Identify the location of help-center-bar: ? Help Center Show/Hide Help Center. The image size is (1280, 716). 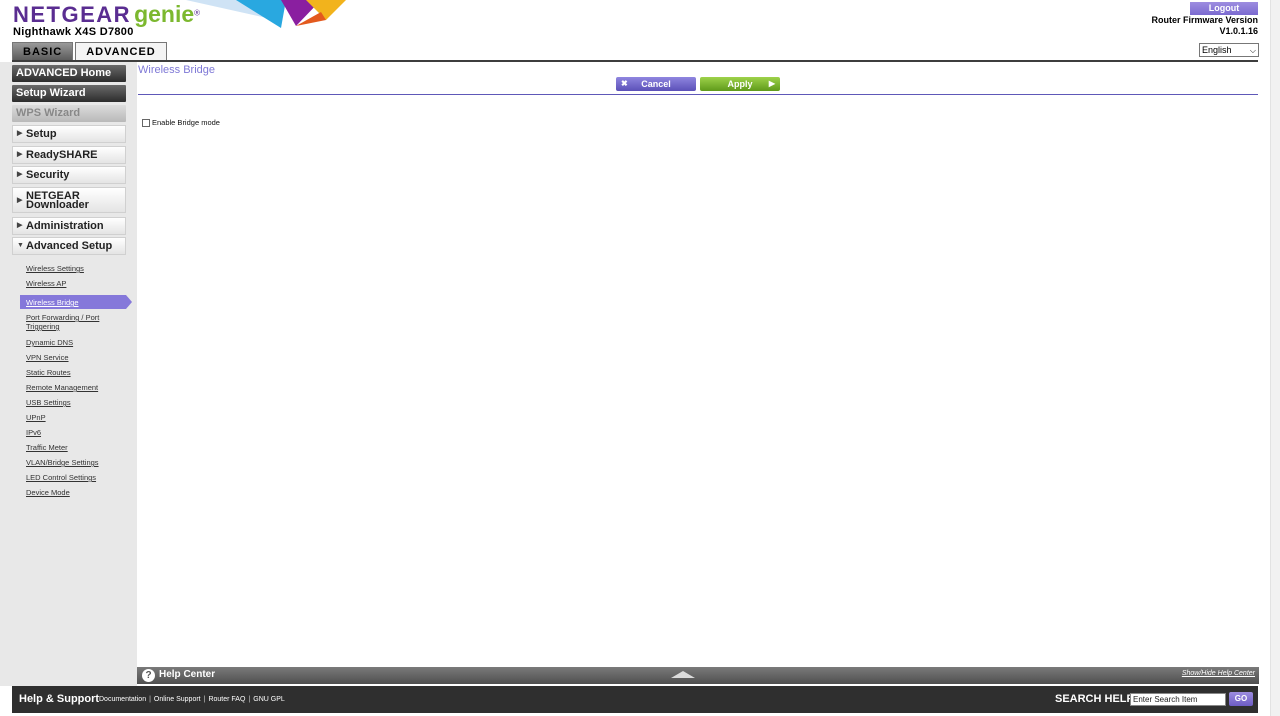
(698, 675).